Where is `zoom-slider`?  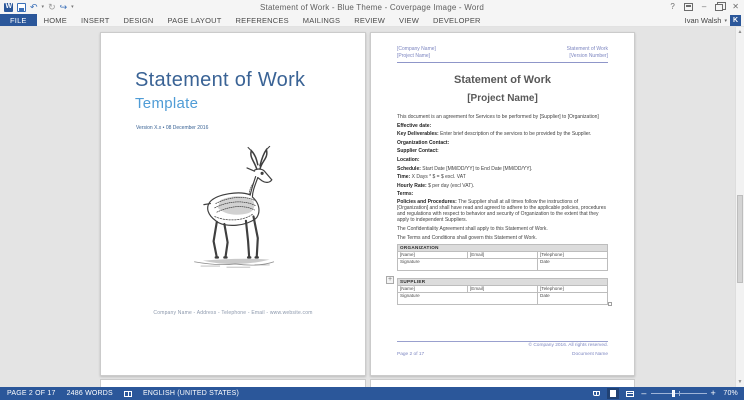 zoom-slider is located at coordinates (678, 393).